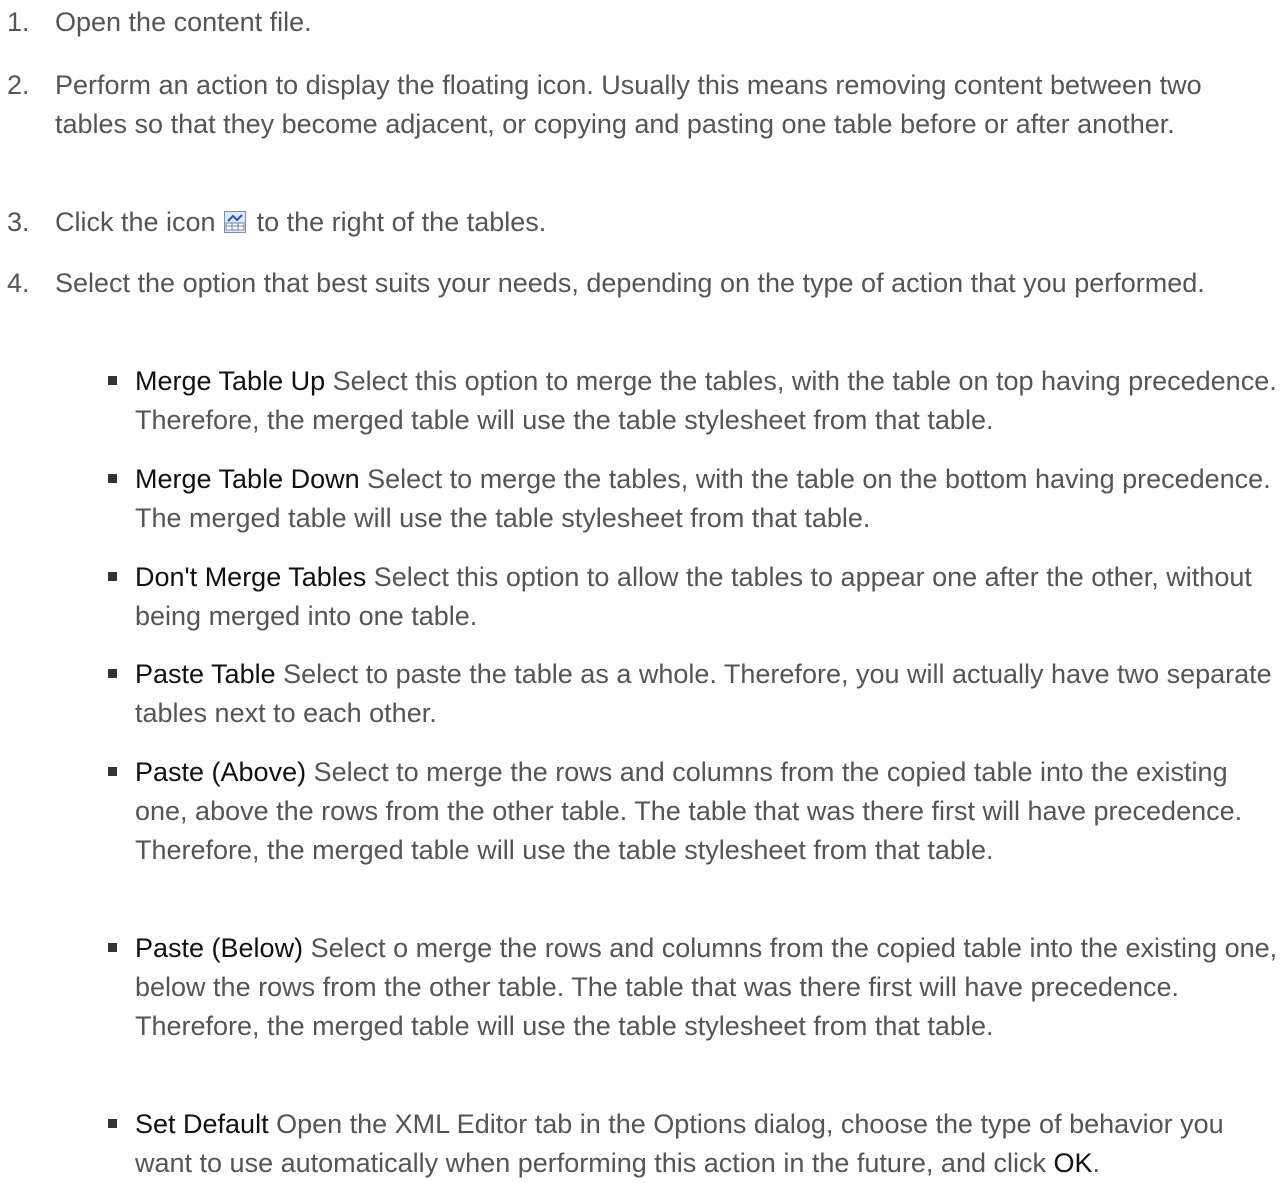 Image resolution: width=1284 pixels, height=1183 pixels. What do you see at coordinates (139, 222) in the screenshot?
I see `step-text-before: Click the icon` at bounding box center [139, 222].